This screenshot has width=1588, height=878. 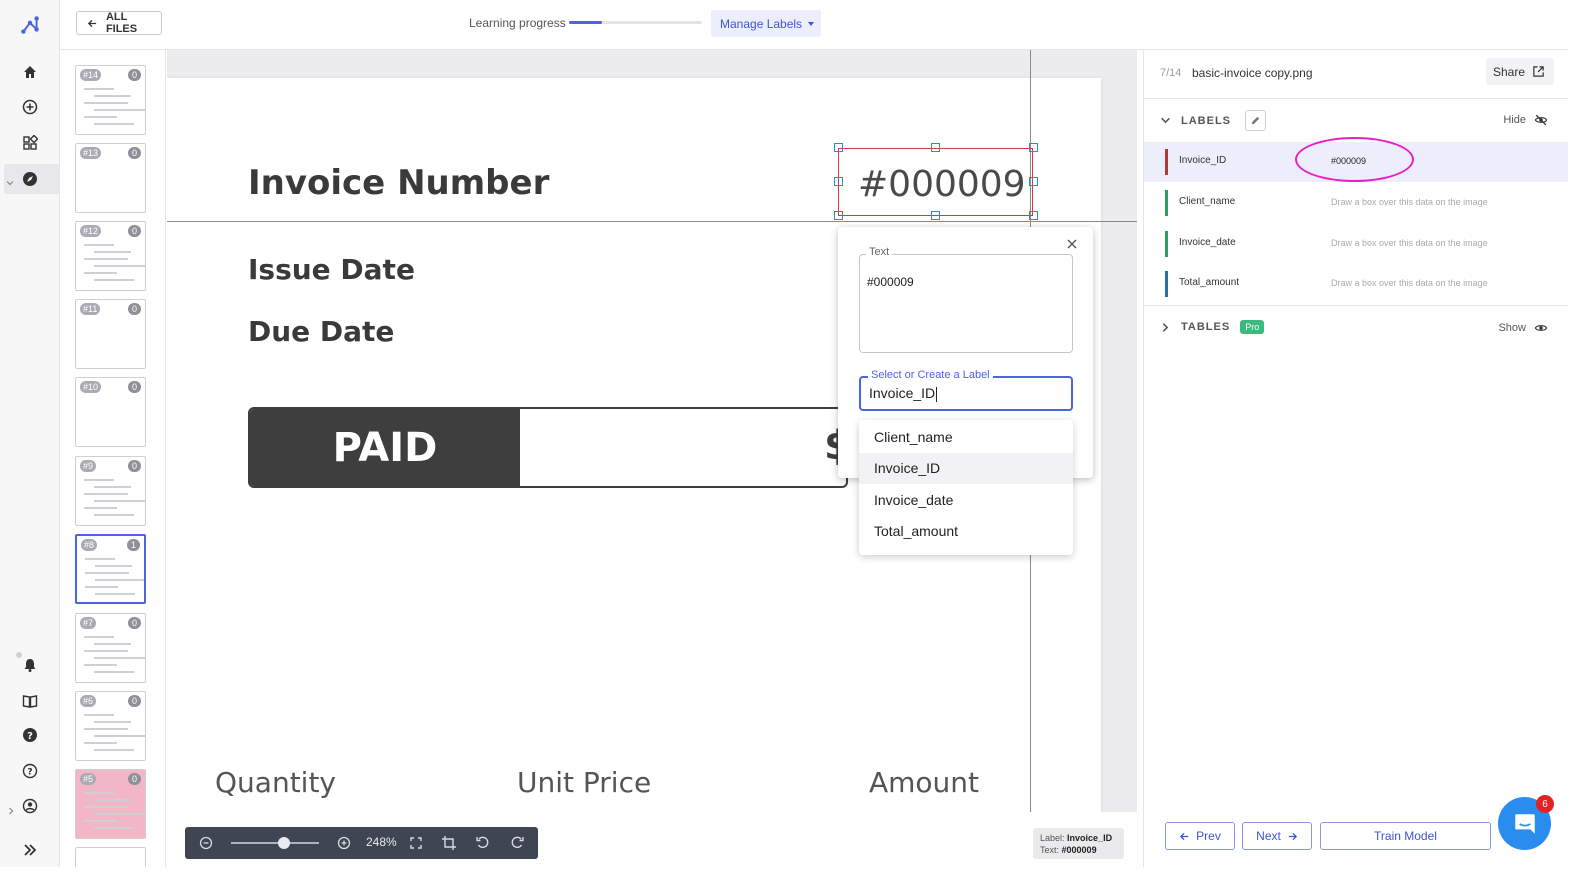 What do you see at coordinates (966, 468) in the screenshot?
I see `label-option: Invoice_ID` at bounding box center [966, 468].